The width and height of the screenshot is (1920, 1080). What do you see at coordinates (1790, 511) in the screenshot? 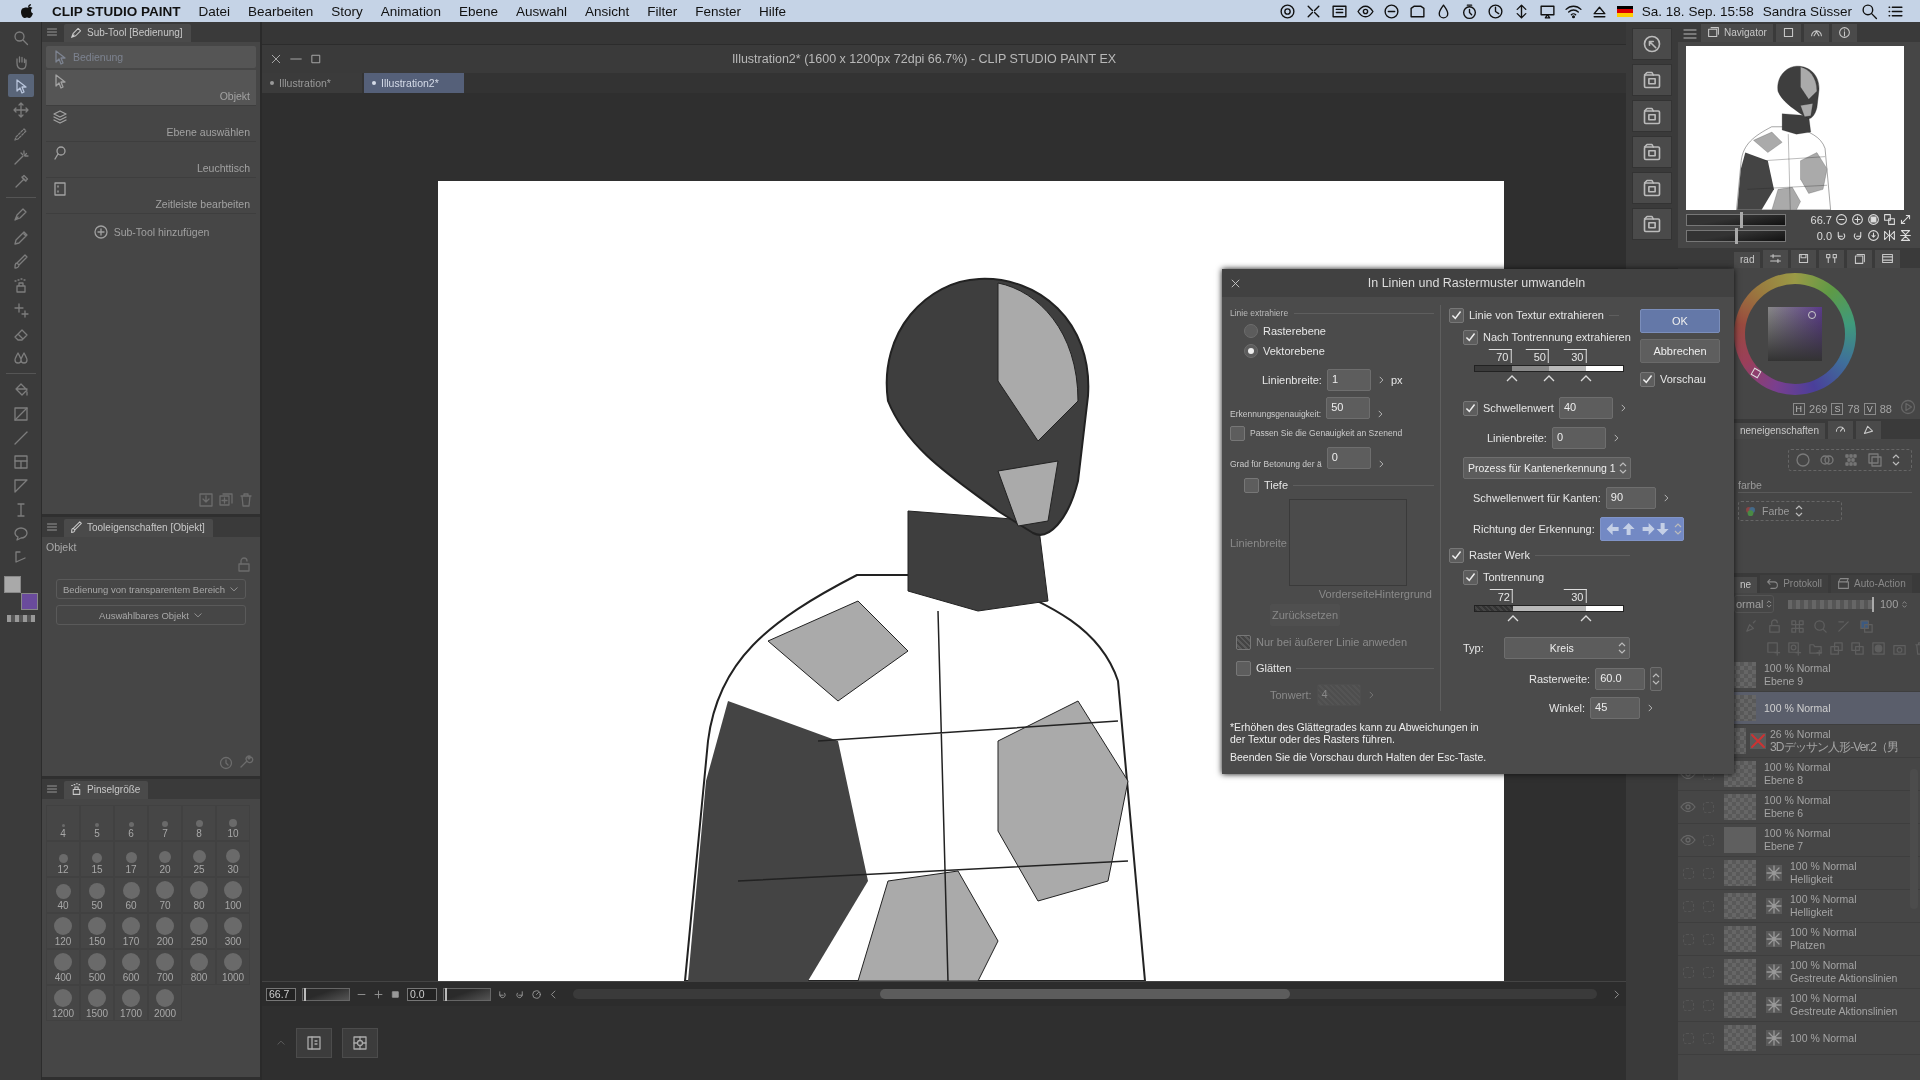
I see `dropdown: Farbe` at bounding box center [1790, 511].